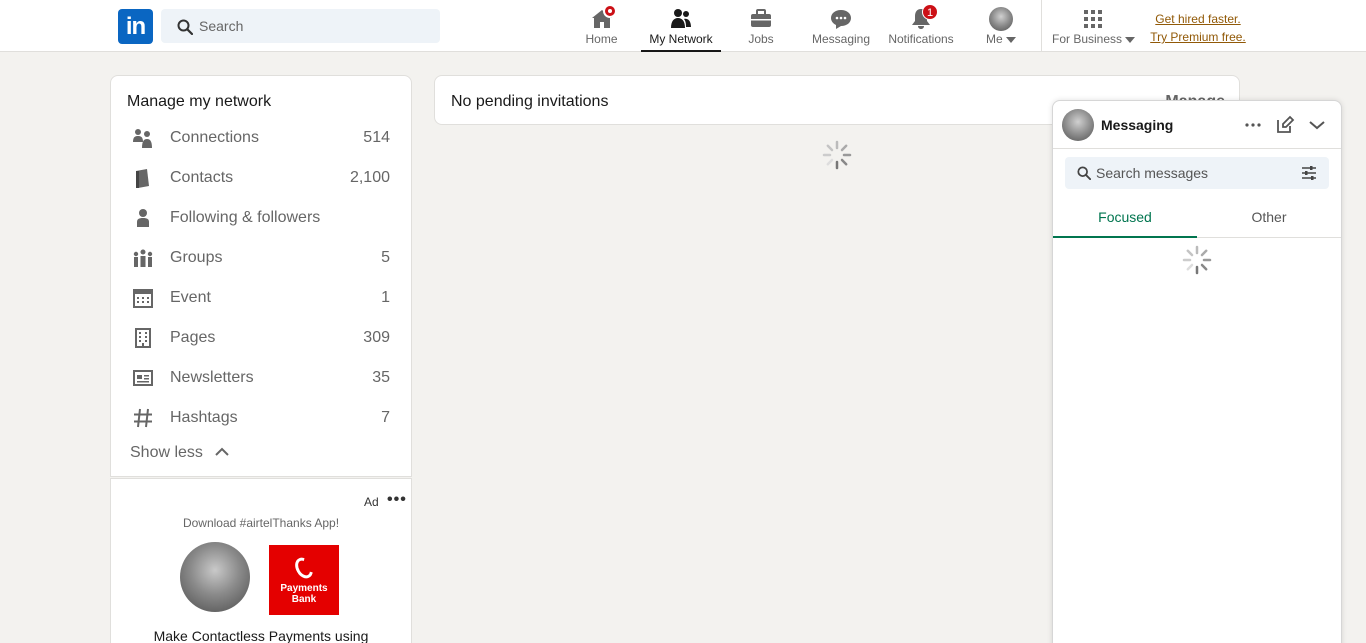 This screenshot has width=1366, height=643. What do you see at coordinates (1093, 19) in the screenshot?
I see `grid-apps-icon` at bounding box center [1093, 19].